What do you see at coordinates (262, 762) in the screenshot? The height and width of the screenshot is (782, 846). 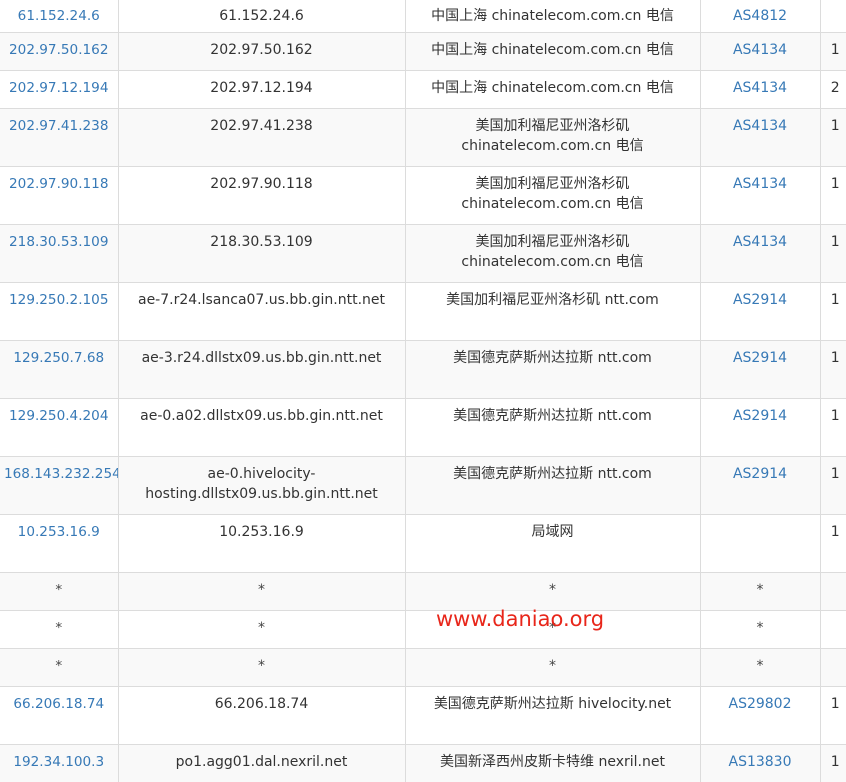 I see `hop-host-text: po1.agg01.dal.nexril.net` at bounding box center [262, 762].